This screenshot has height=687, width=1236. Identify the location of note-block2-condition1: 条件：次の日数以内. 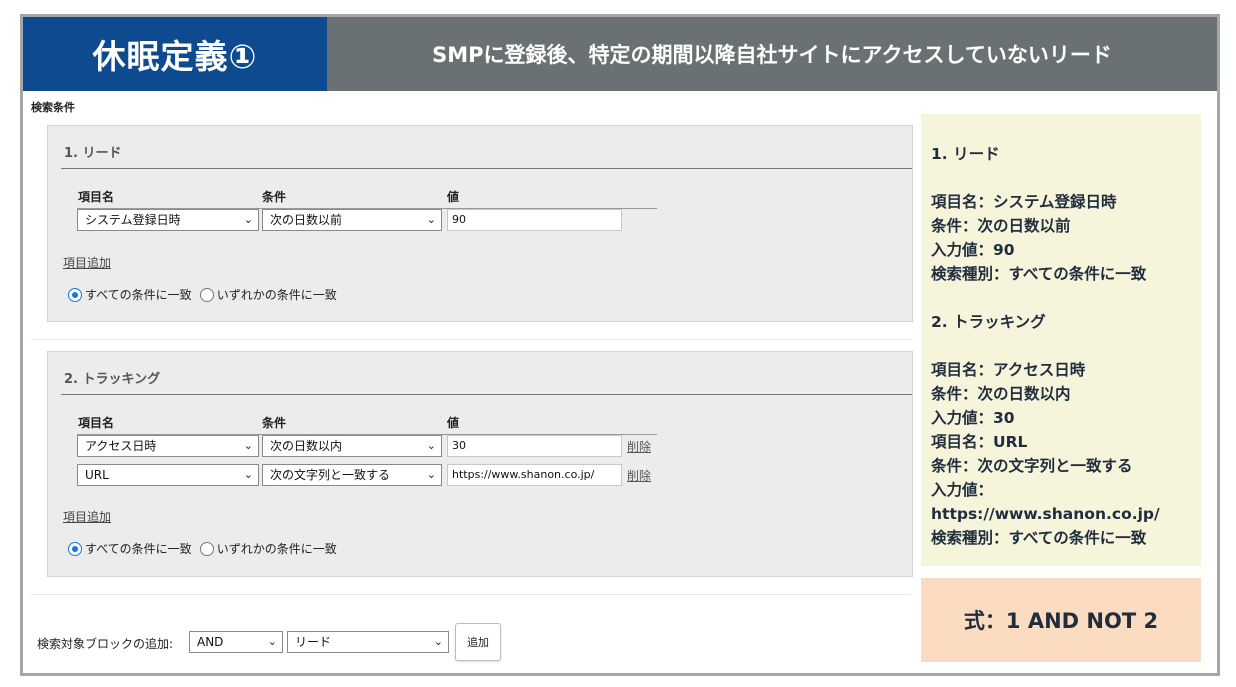
(1001, 394).